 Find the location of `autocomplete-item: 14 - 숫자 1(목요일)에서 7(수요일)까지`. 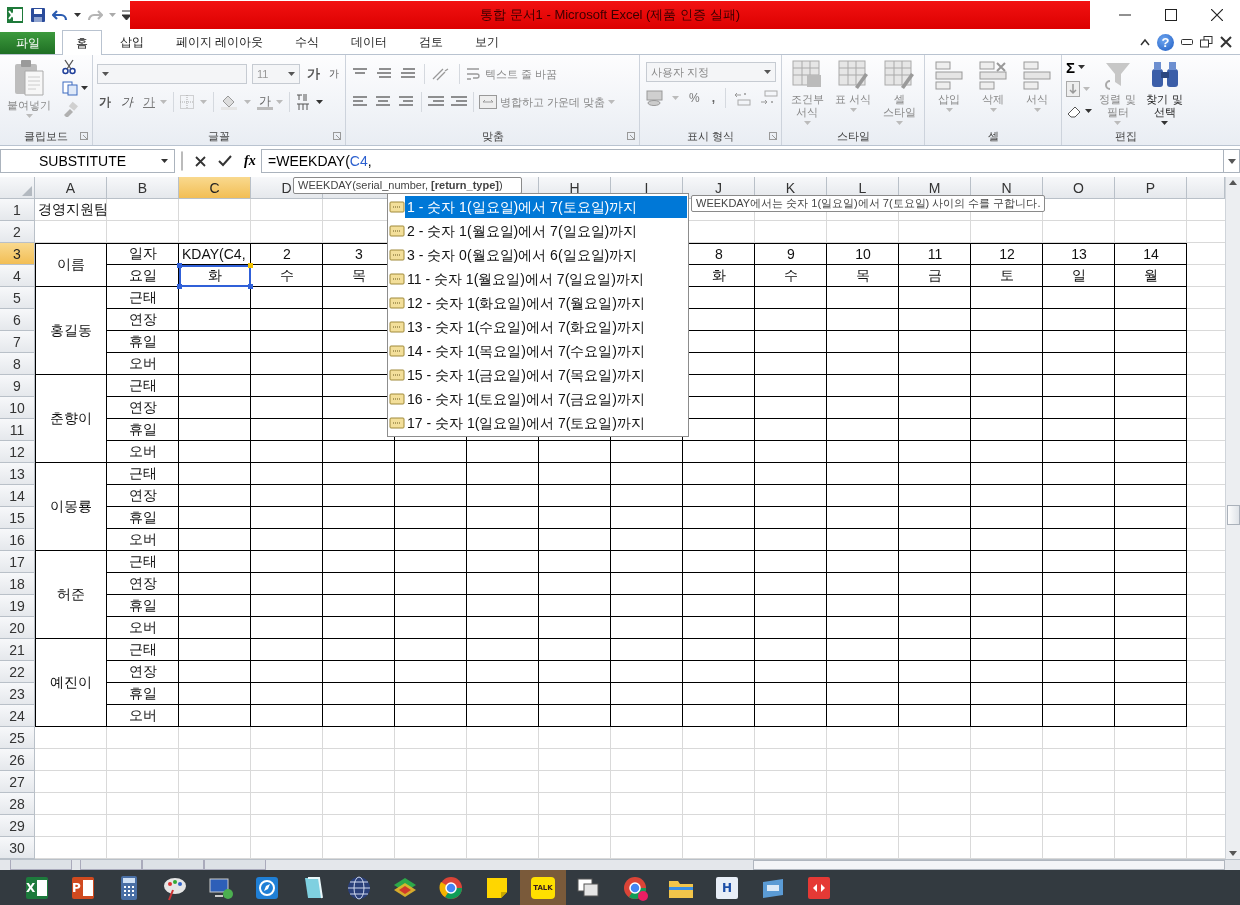

autocomplete-item: 14 - 숫자 1(목요일)에서 7(수요일)까지 is located at coordinates (538, 351).